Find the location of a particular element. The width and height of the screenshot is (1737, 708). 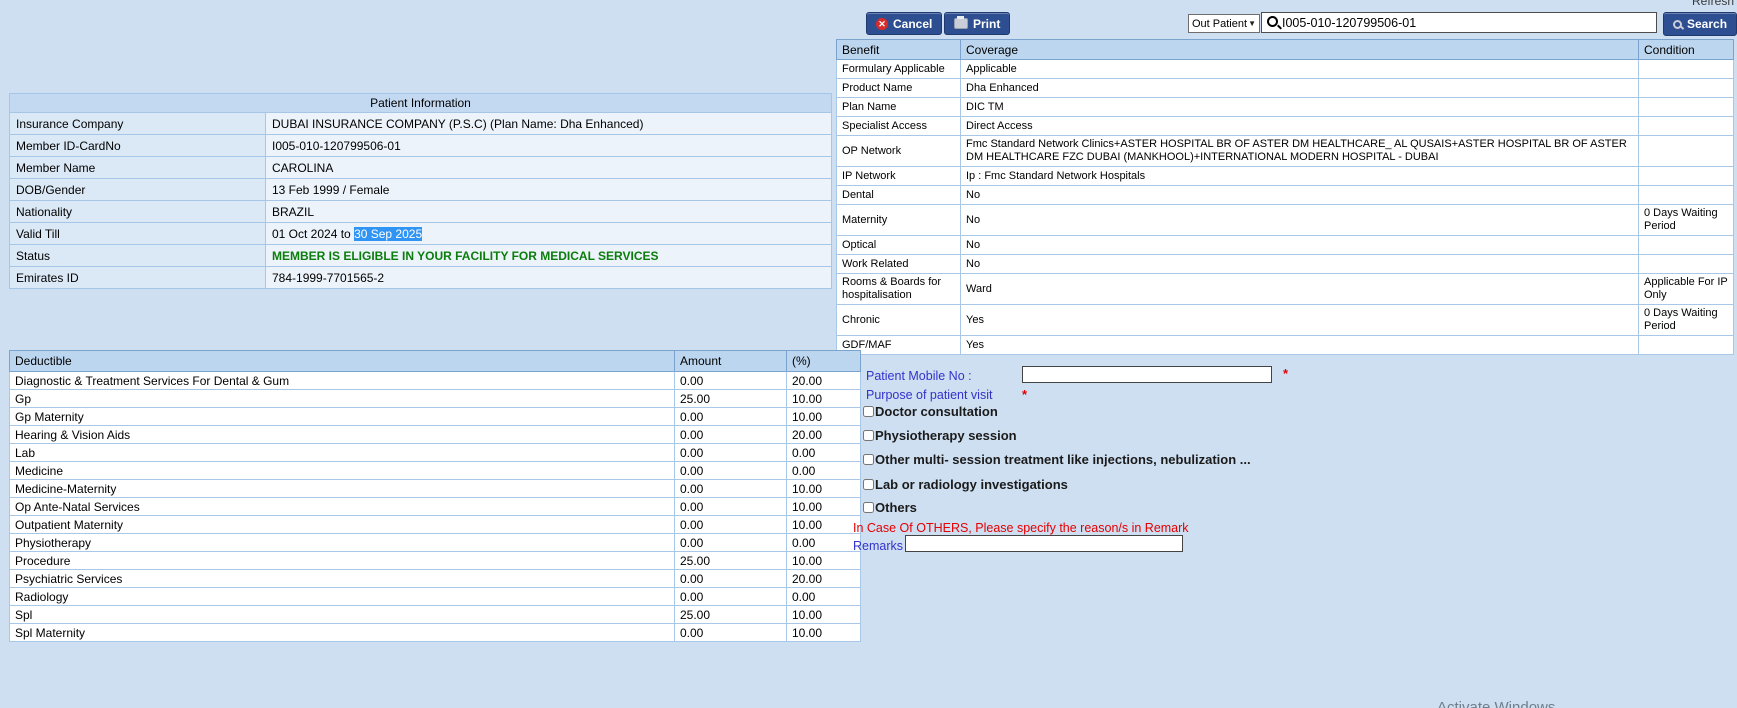

purpose-option-doctor-consultation: Doctor consultation is located at coordinates (930, 411).